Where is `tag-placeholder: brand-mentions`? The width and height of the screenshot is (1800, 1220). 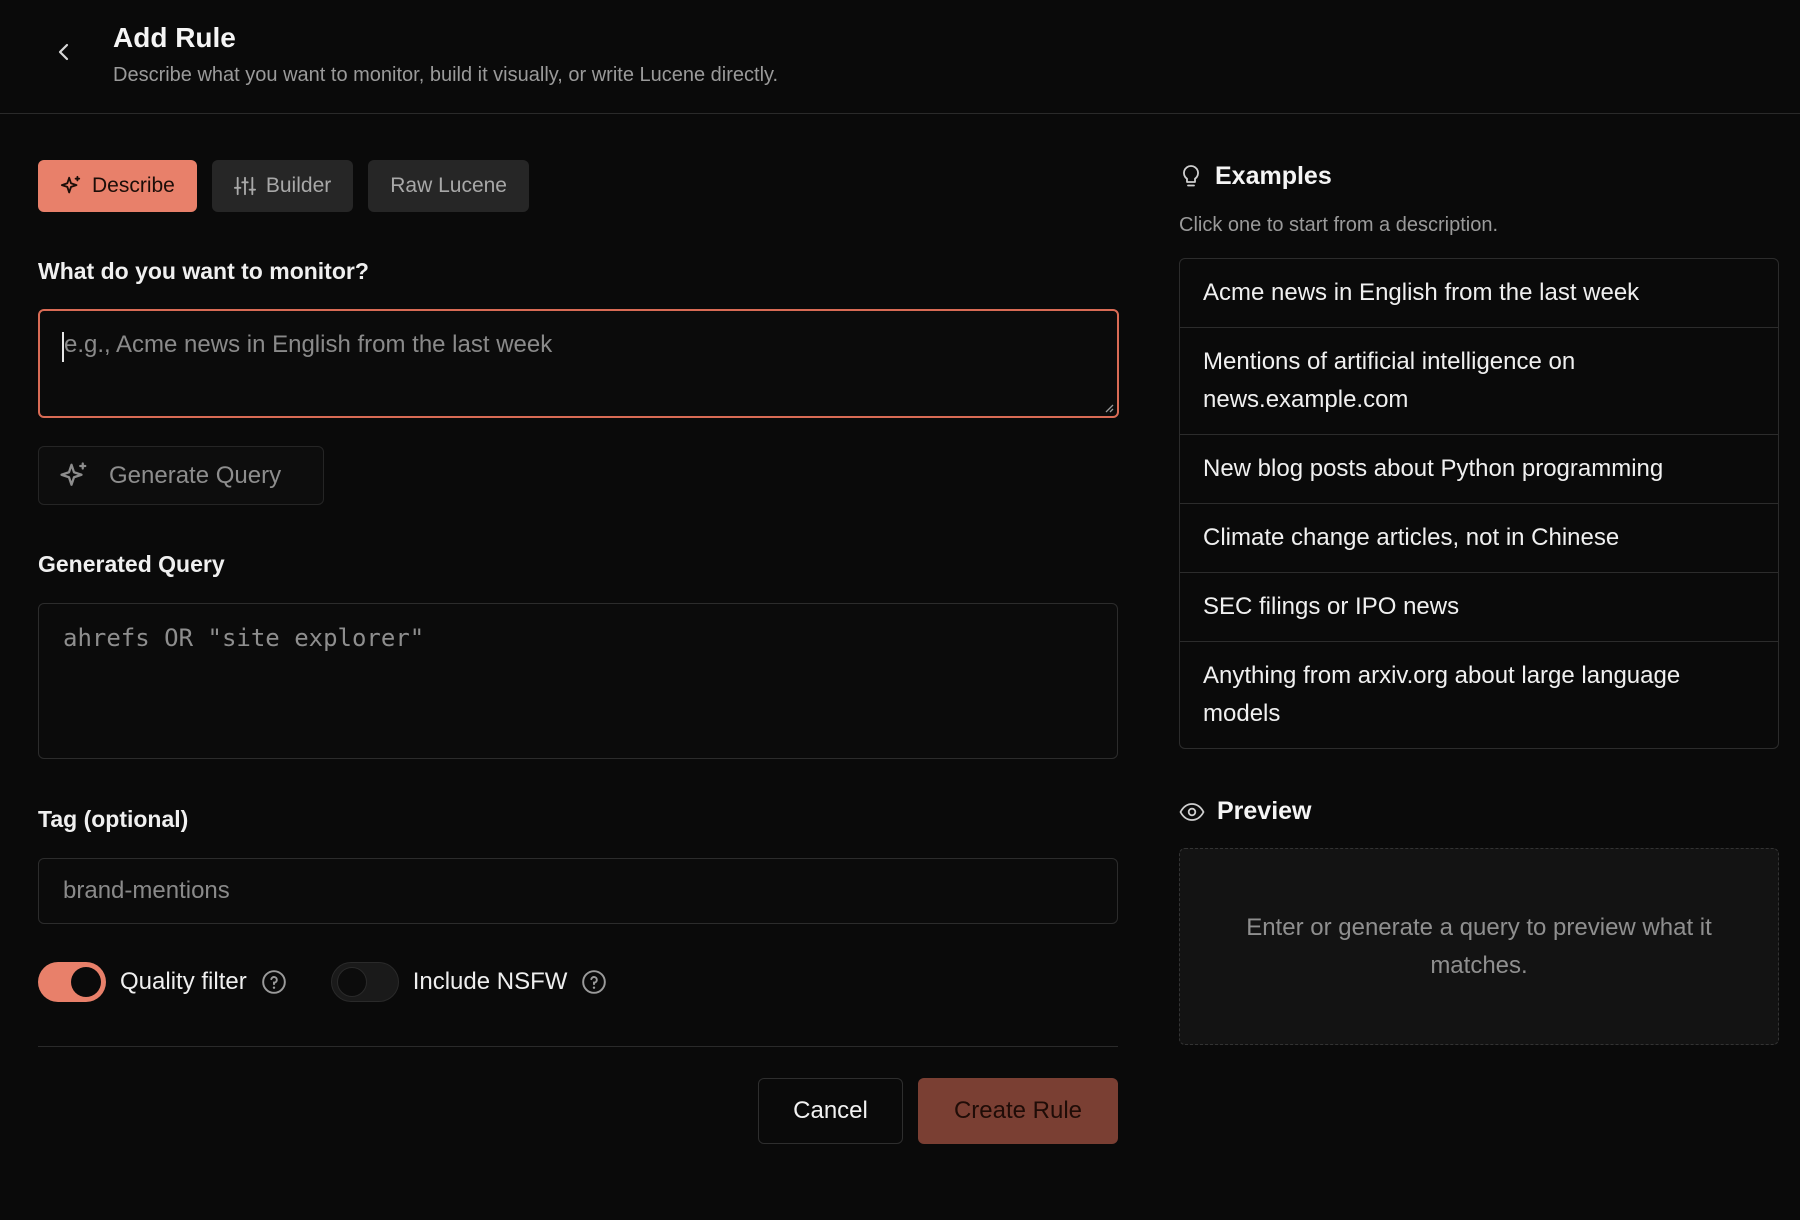 tag-placeholder: brand-mentions is located at coordinates (146, 890).